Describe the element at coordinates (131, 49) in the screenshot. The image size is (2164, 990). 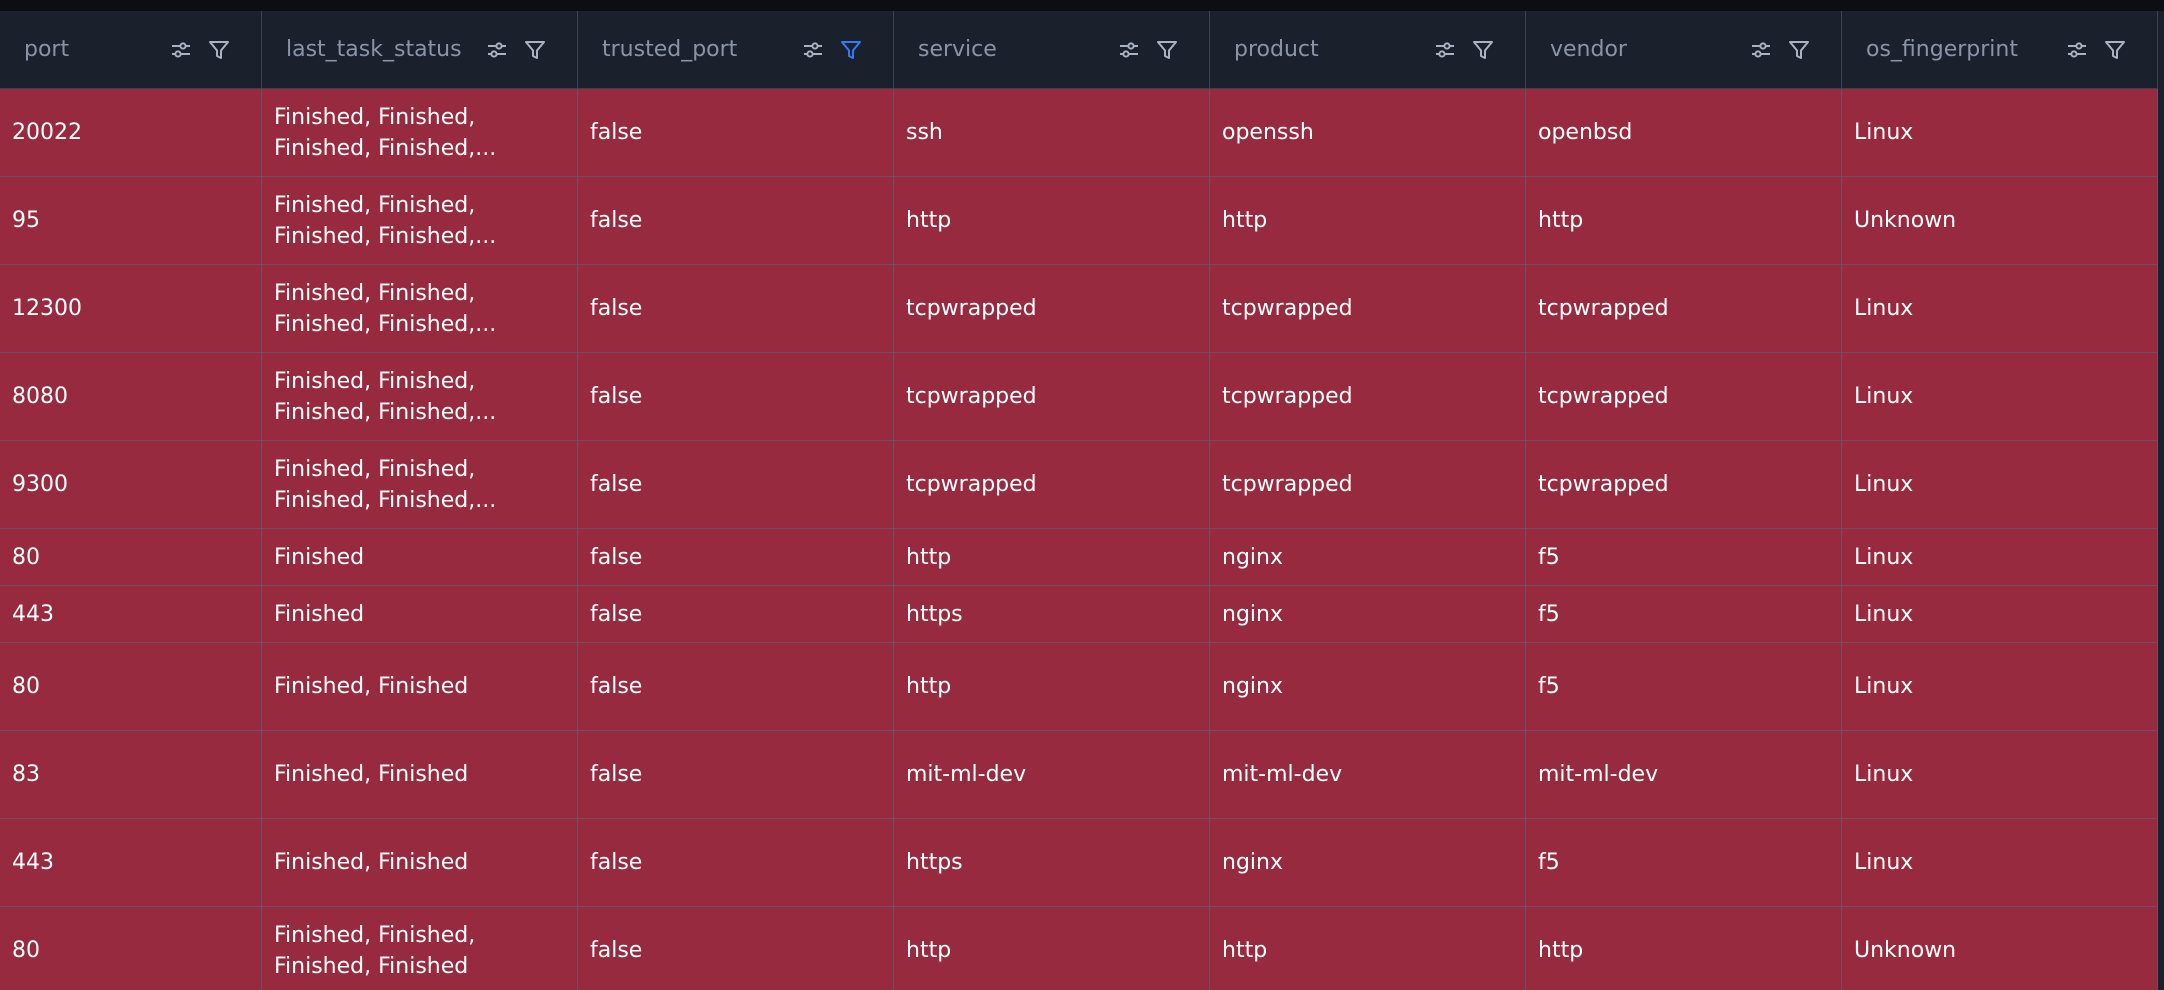
I see `column-header-port: port` at that location.